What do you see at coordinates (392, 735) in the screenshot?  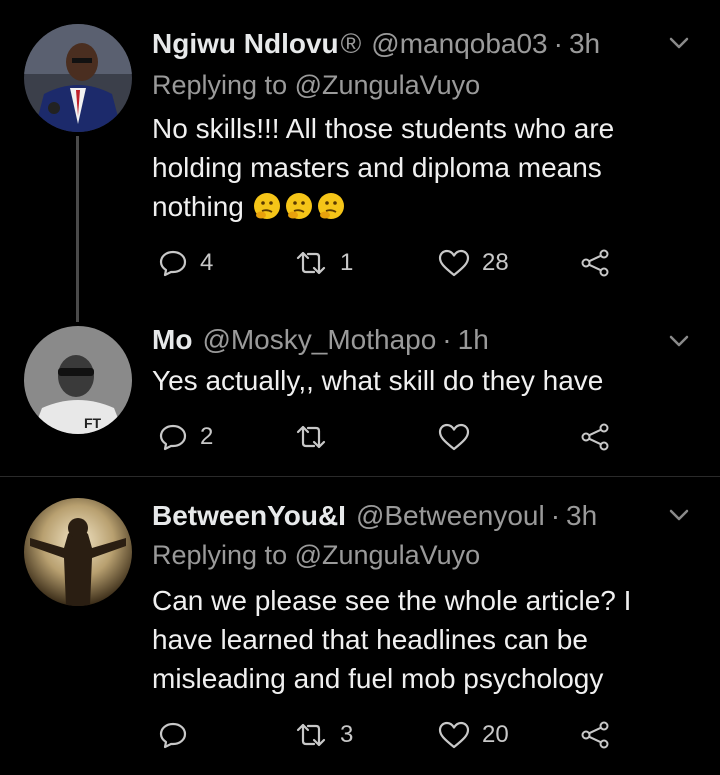 I see `tweet-actions: 3 20` at bounding box center [392, 735].